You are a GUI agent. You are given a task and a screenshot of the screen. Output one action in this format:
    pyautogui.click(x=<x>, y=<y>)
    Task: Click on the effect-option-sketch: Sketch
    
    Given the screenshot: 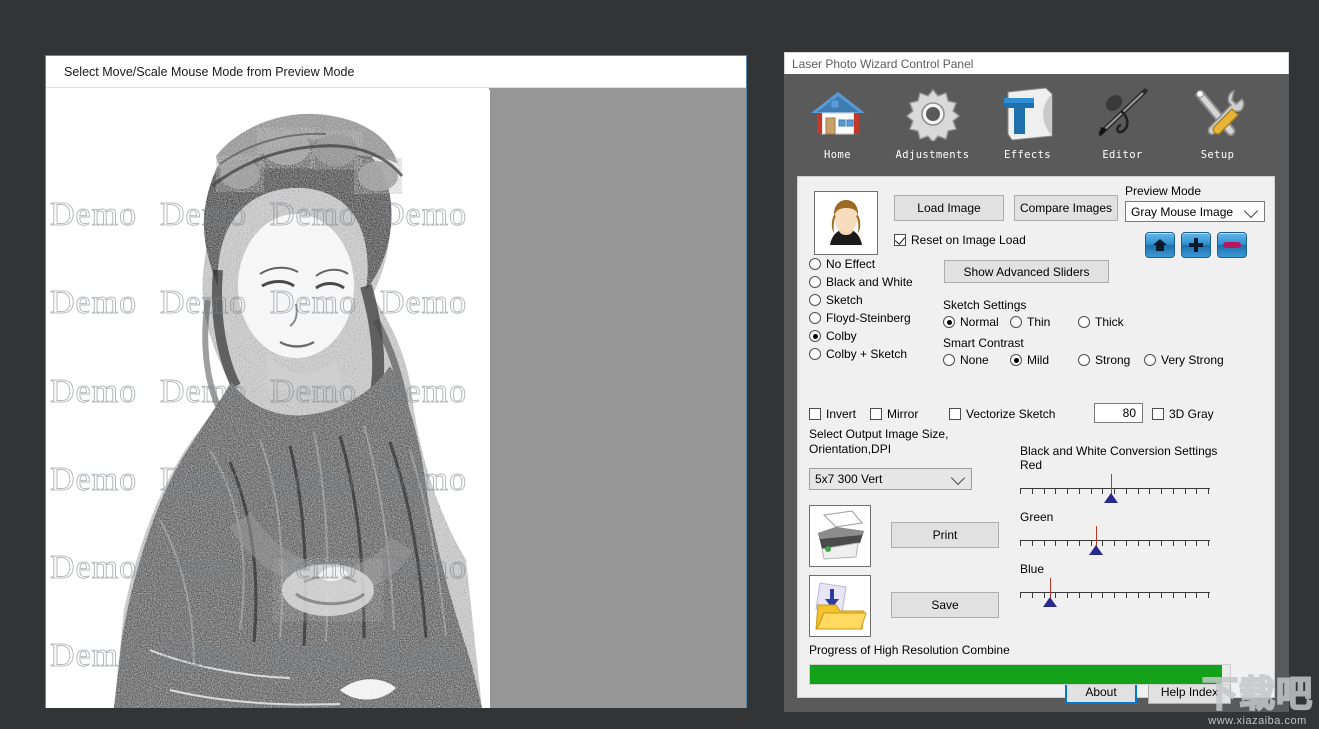 What is the action you would take?
    pyautogui.click(x=836, y=300)
    